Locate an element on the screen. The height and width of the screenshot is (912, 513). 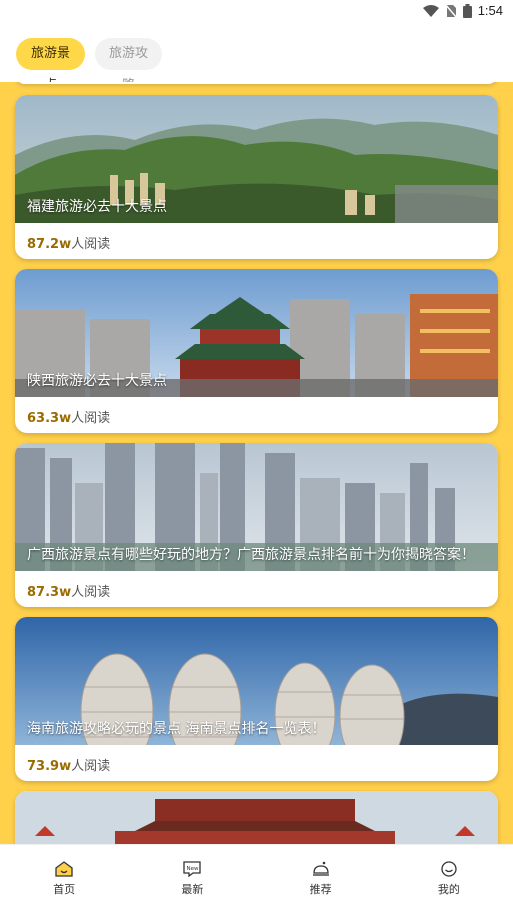
article-meta: 87.3w人阅读 is located at coordinates (68, 590).